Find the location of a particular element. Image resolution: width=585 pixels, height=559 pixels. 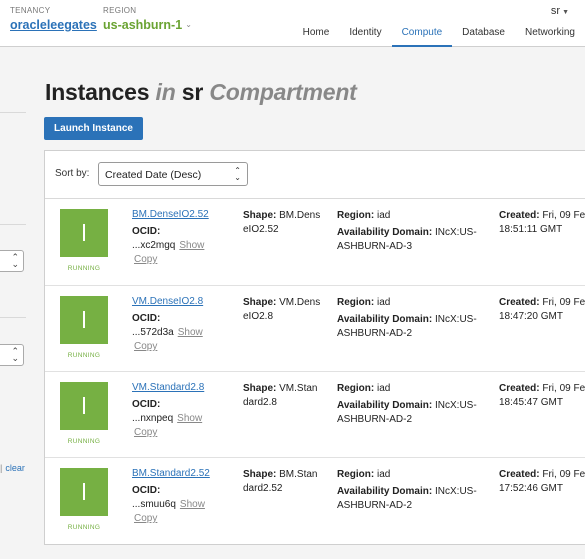

nav-tab-identity: Identity is located at coordinates (365, 34).